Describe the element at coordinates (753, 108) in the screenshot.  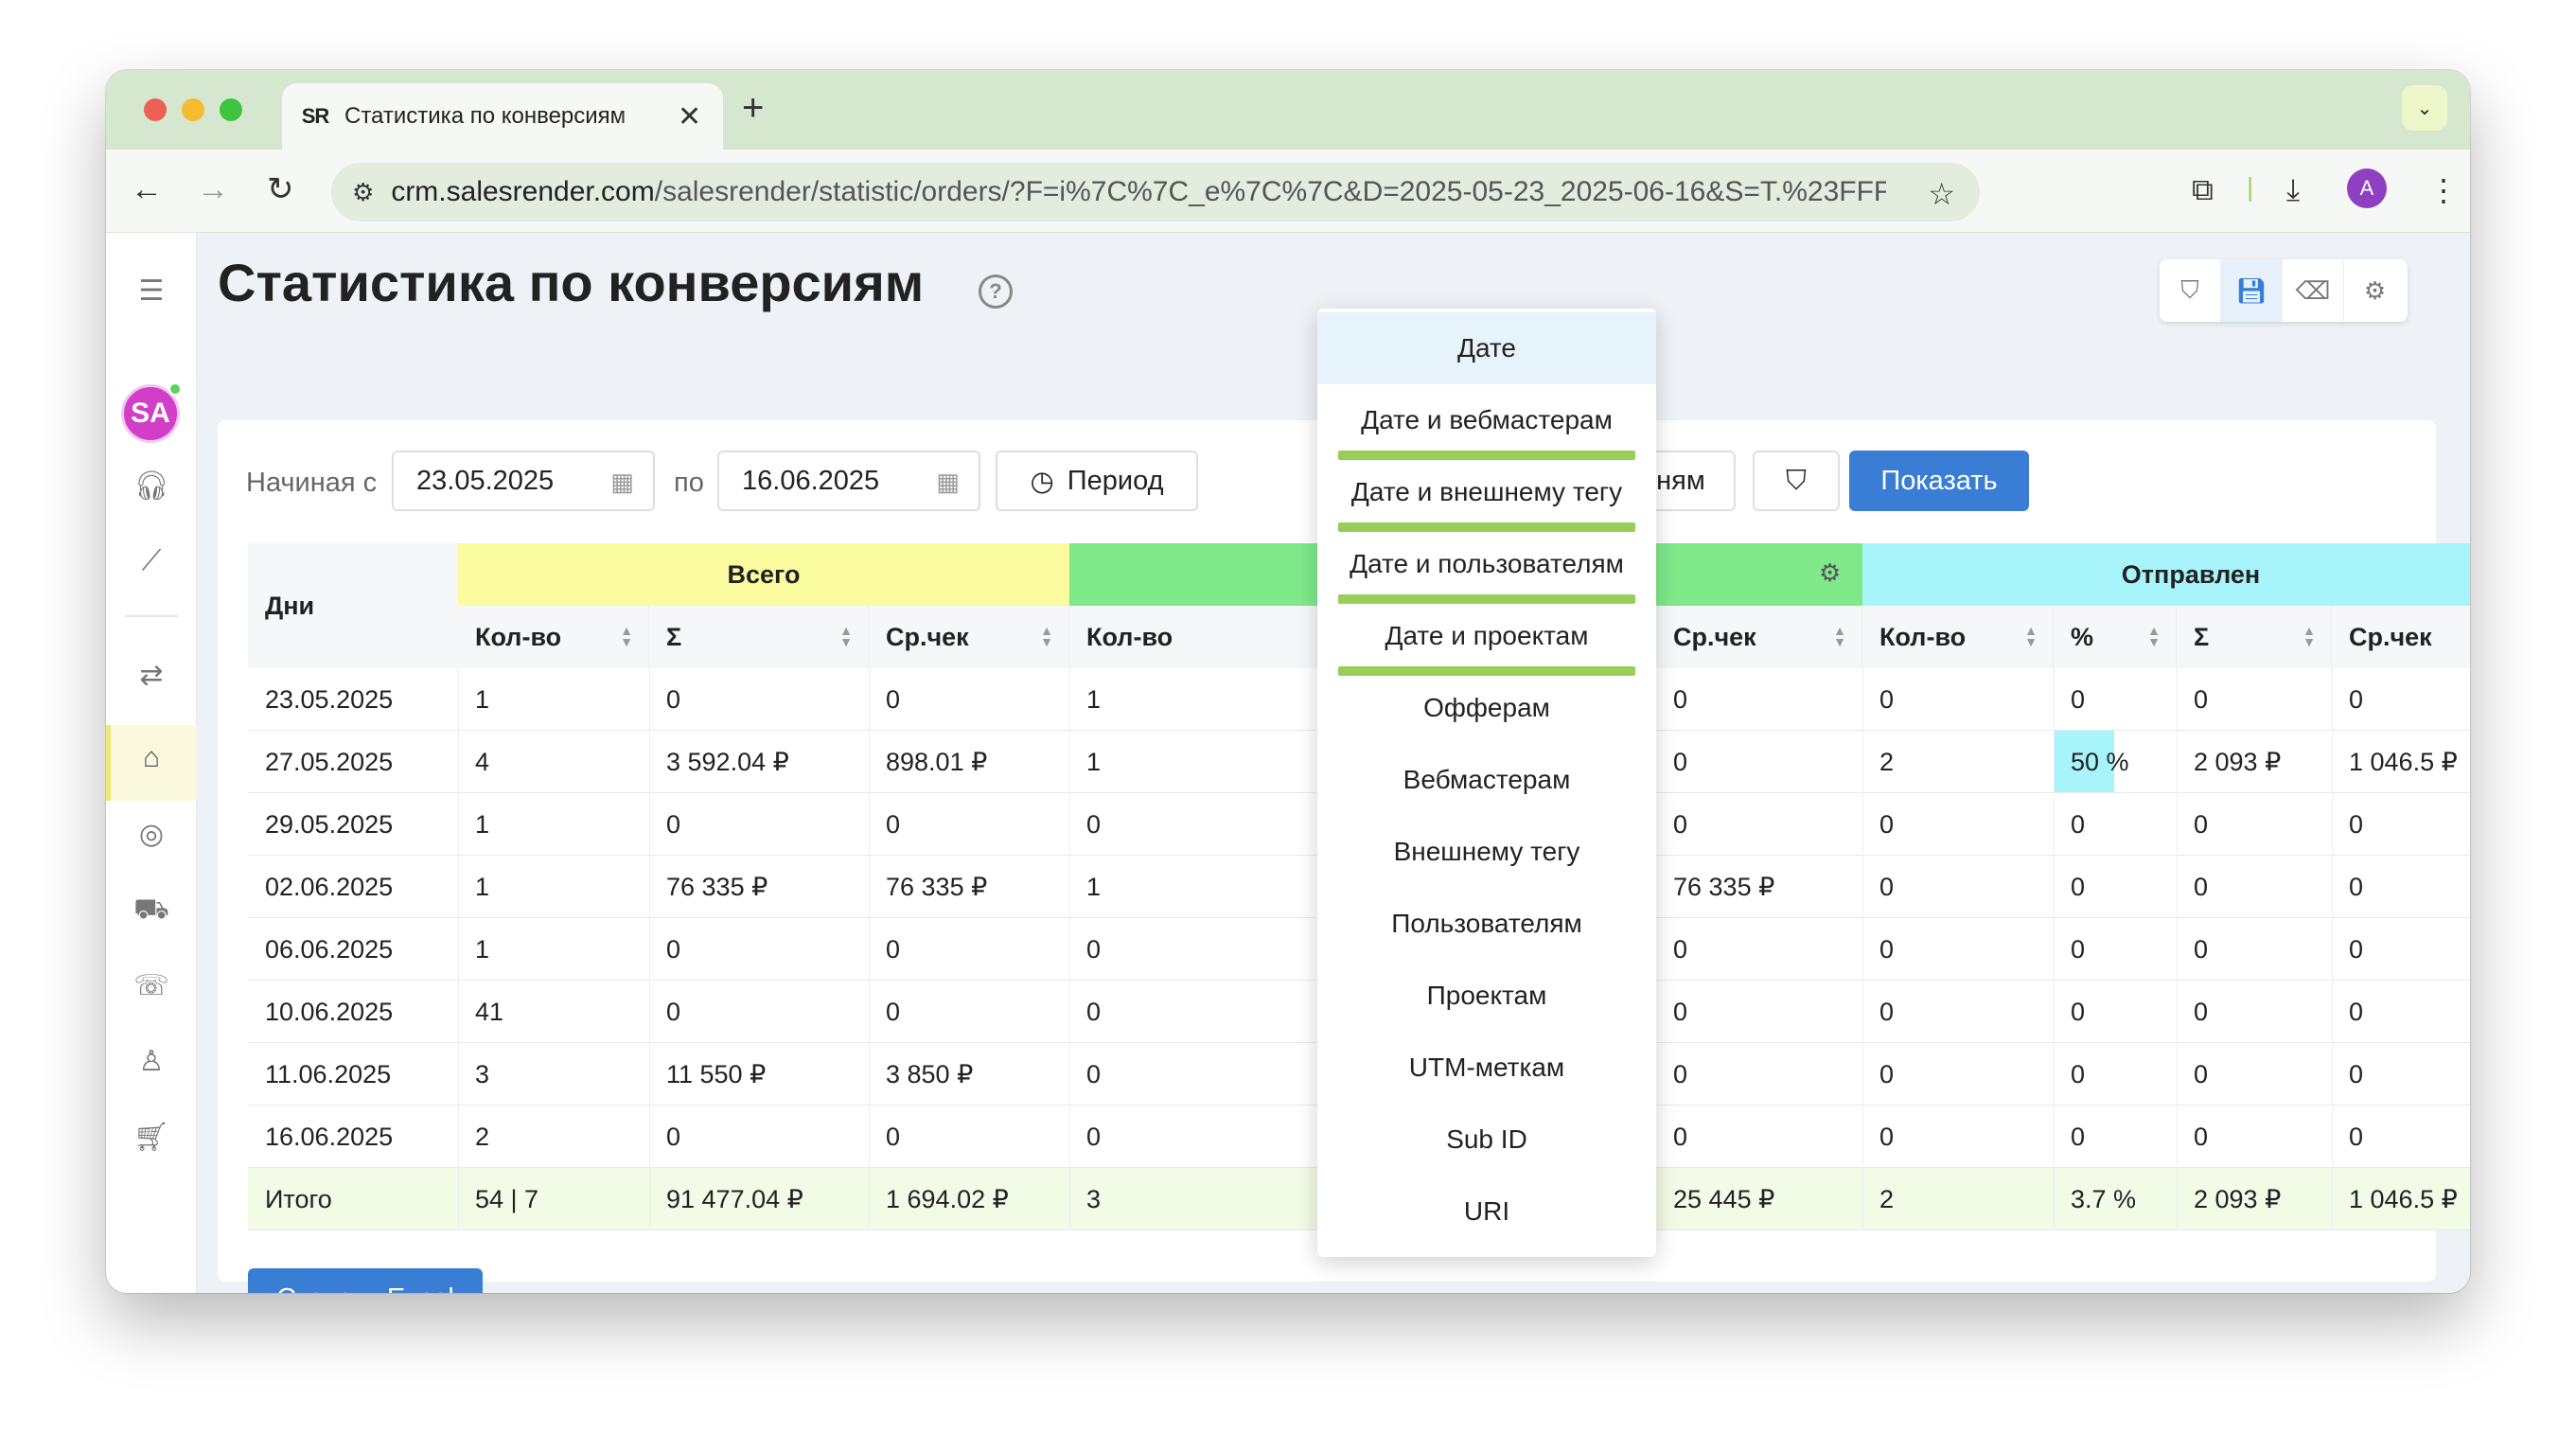
I see `new-tab-button: +` at that location.